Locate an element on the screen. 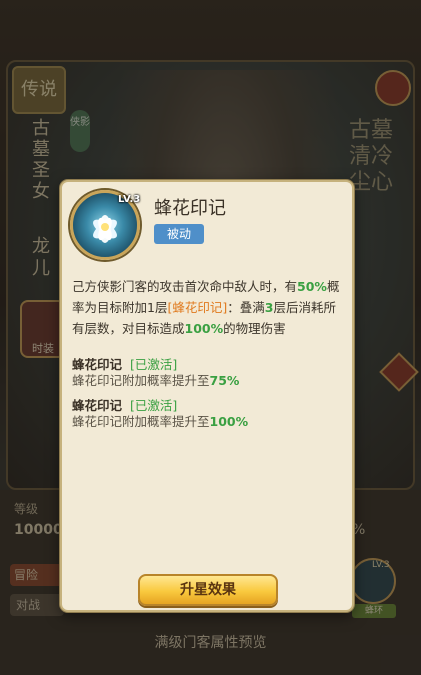 The image size is (421, 675). star-effect-value: 75% is located at coordinates (224, 380).